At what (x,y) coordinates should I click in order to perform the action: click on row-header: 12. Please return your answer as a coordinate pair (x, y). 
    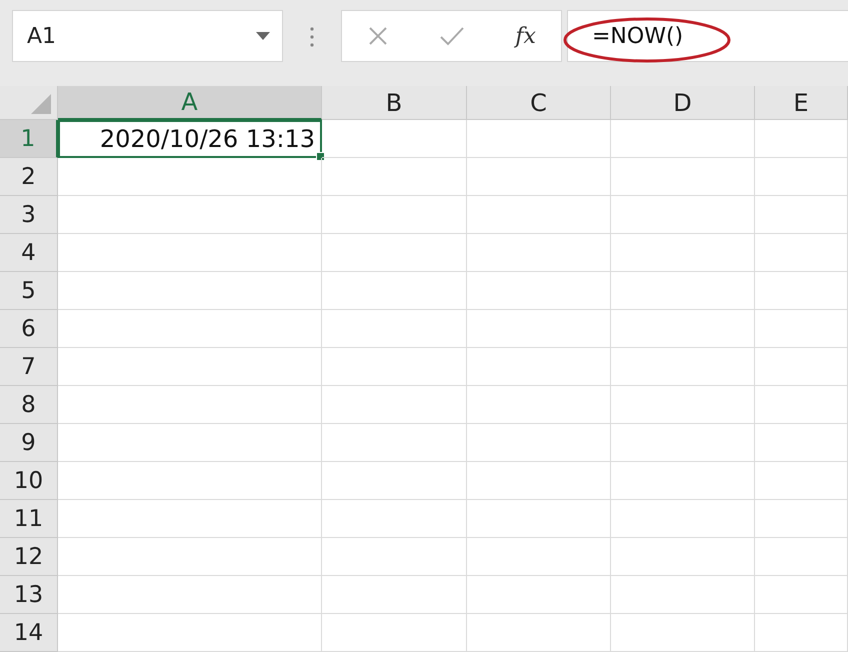
    Looking at the image, I should click on (29, 557).